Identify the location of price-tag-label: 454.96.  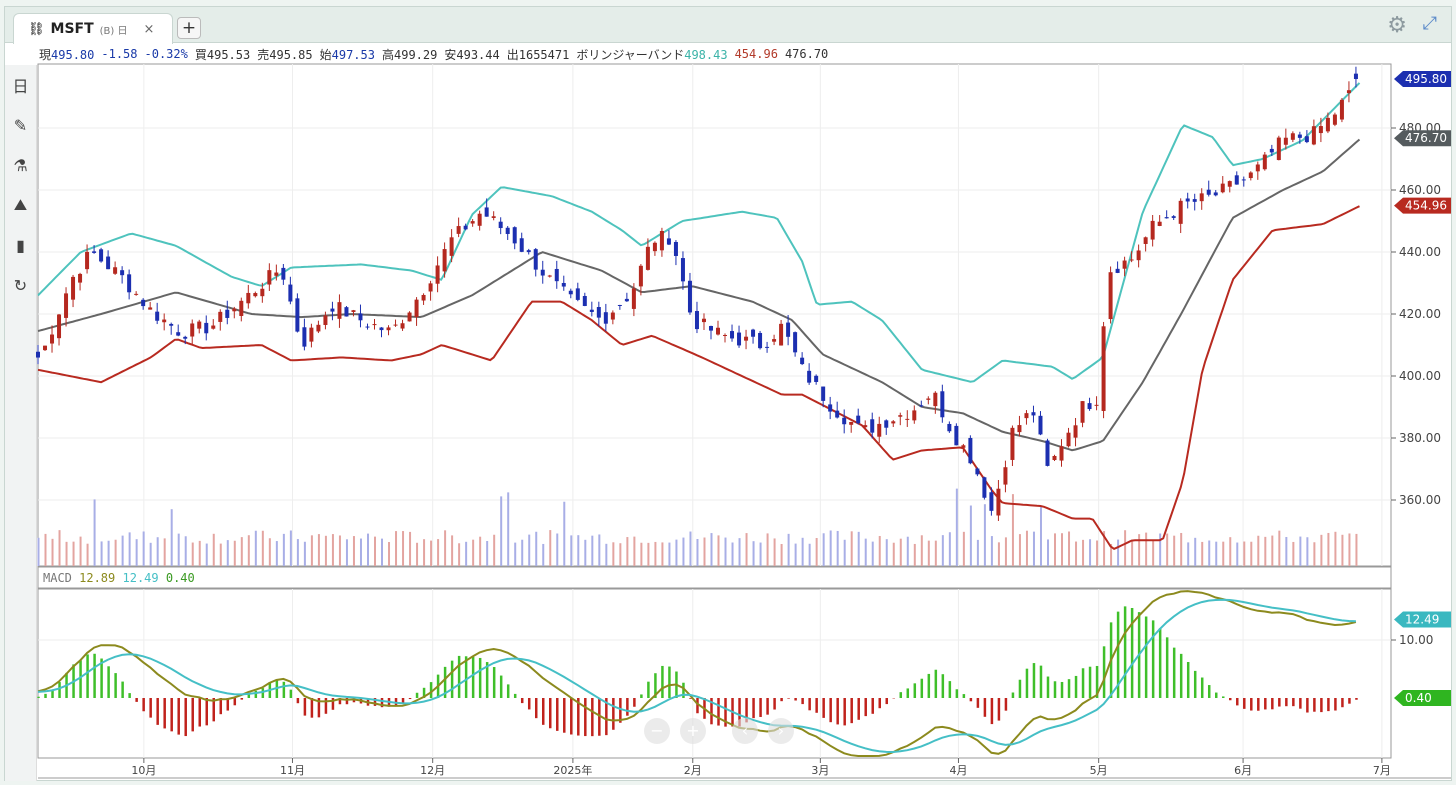
(1426, 206).